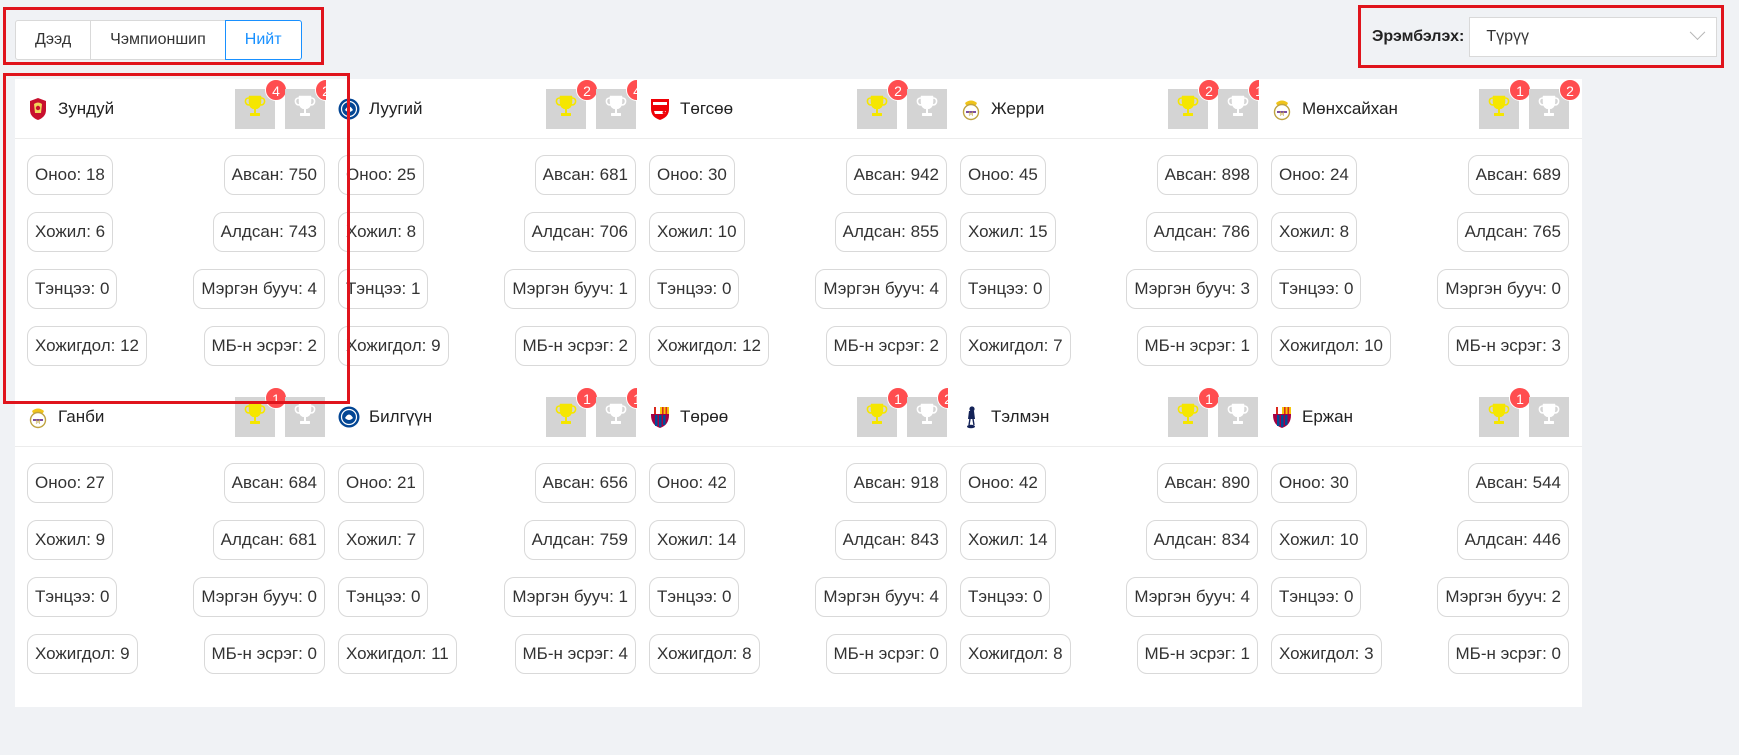  What do you see at coordinates (87, 346) in the screenshot?
I see `losses-stat: Хожигдол: 12` at bounding box center [87, 346].